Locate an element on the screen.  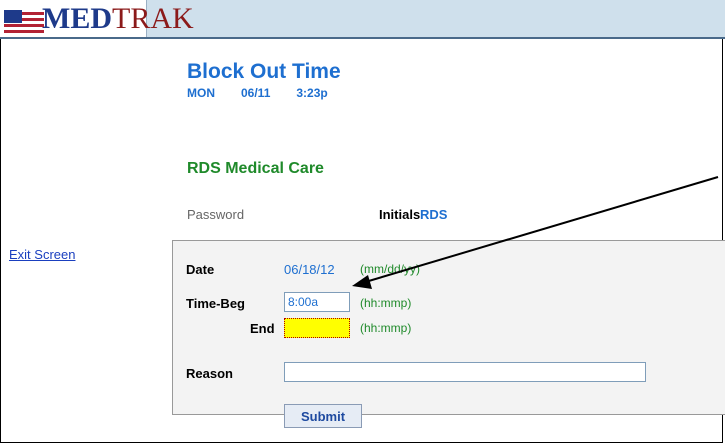
date-value: 06/18/12 is located at coordinates (309, 269).